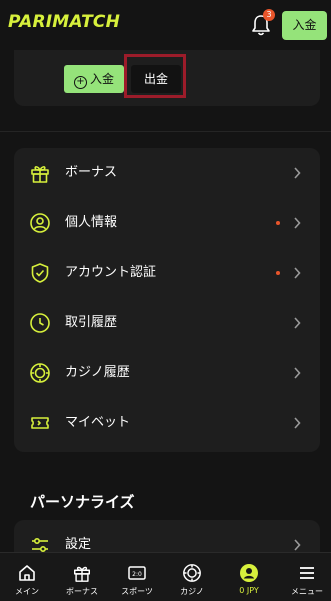  What do you see at coordinates (97, 372) in the screenshot?
I see `menu-item-label: カジノ履歴` at bounding box center [97, 372].